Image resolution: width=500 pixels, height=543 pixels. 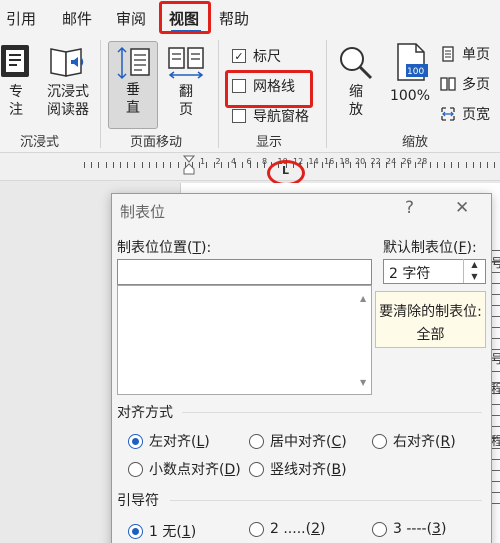 What do you see at coordinates (375, 161) in the screenshot?
I see `ruler-number: 22` at bounding box center [375, 161].